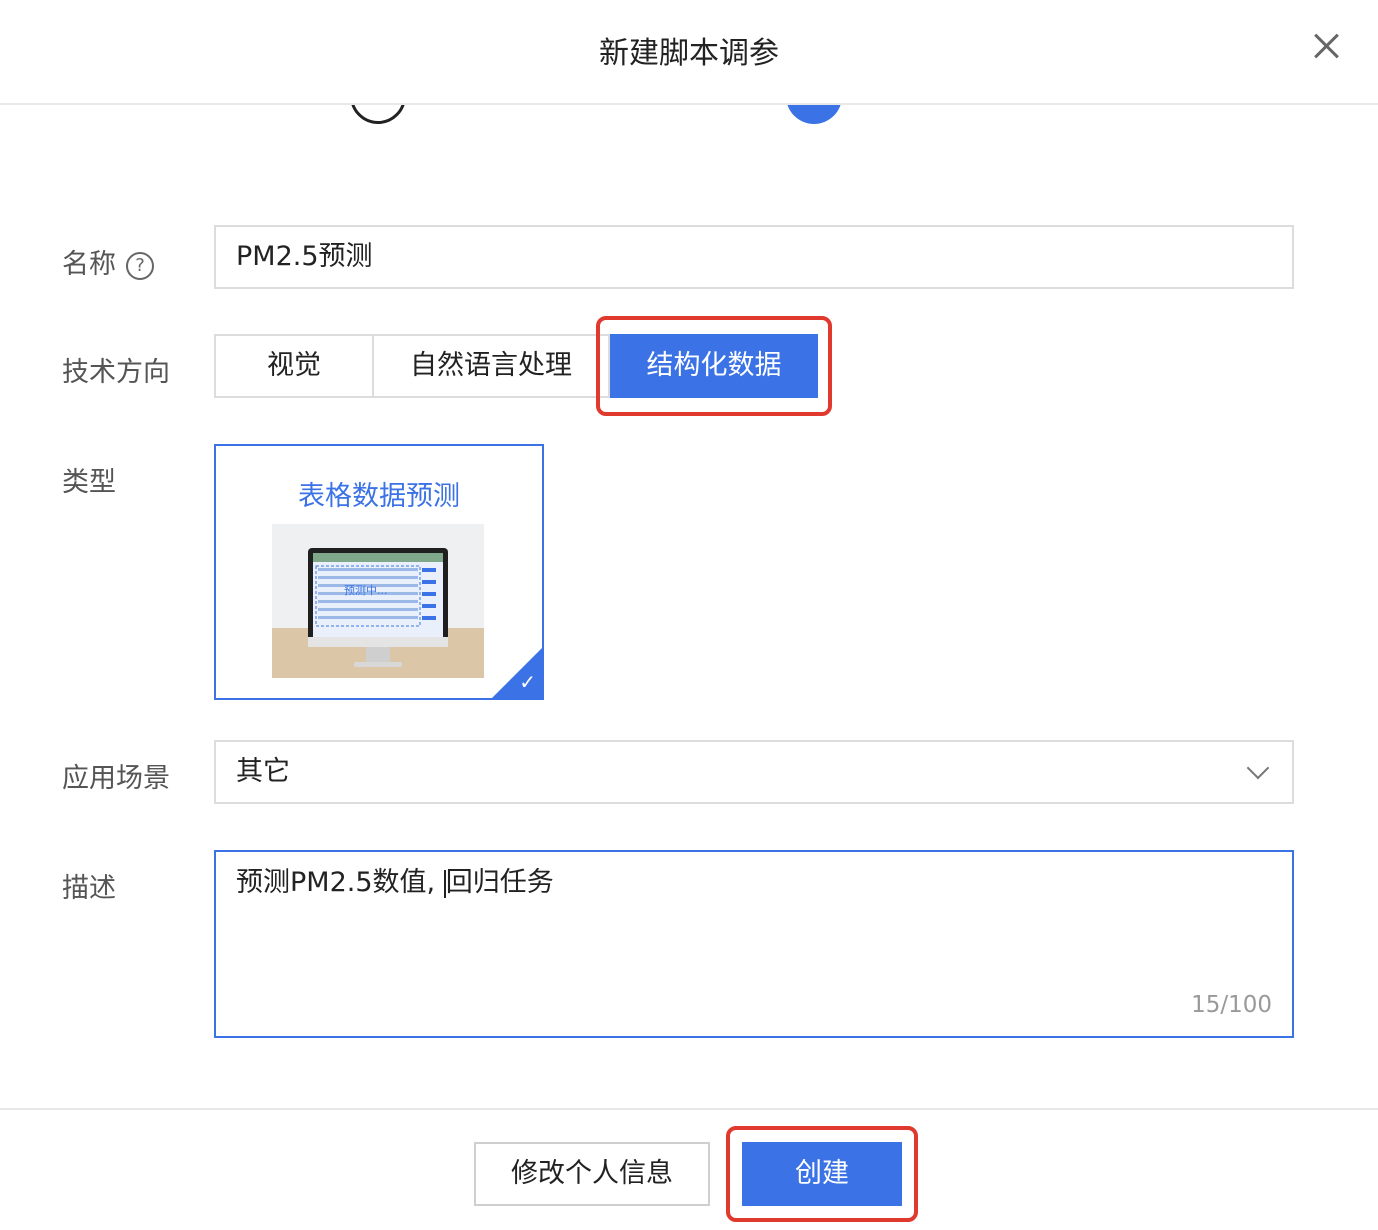 This screenshot has height=1230, width=1378. What do you see at coordinates (822, 1174) in the screenshot?
I see `highlight-box-create` at bounding box center [822, 1174].